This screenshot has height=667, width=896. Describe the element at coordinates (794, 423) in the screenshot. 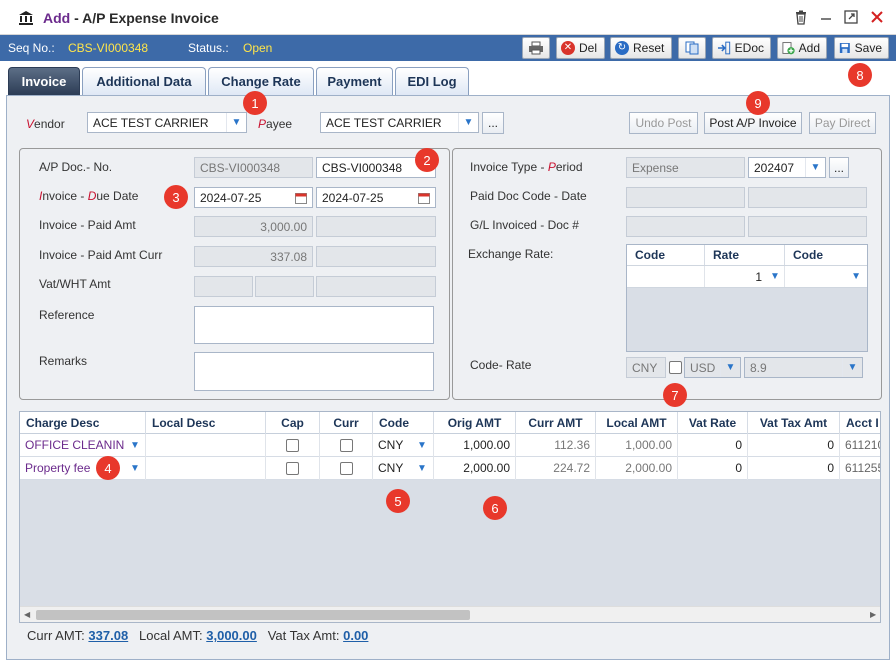

I see `col-vat-tax-amt: Vat Tax Amt` at that location.